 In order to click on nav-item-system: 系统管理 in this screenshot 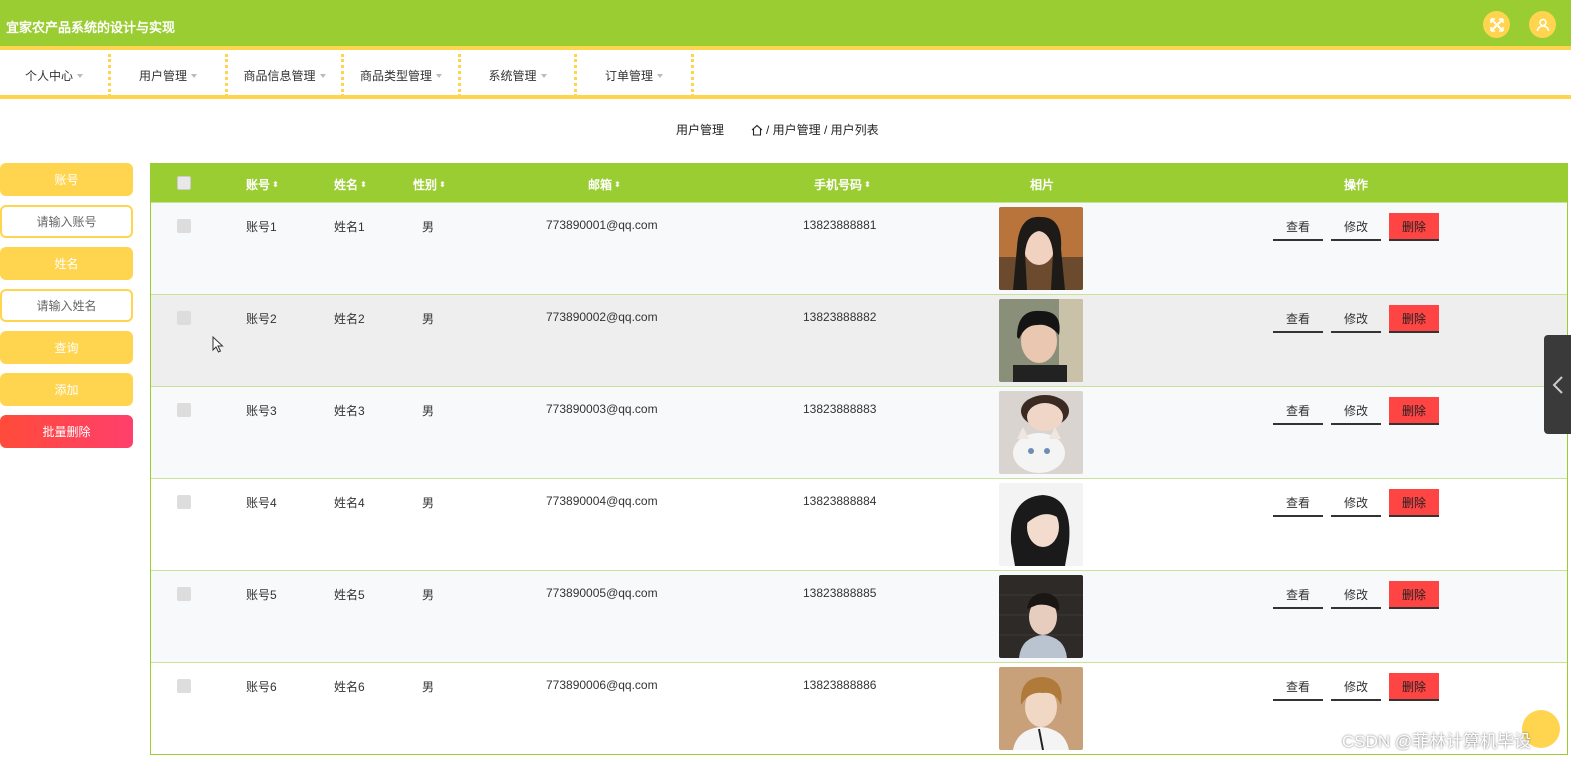, I will do `click(519, 75)`.